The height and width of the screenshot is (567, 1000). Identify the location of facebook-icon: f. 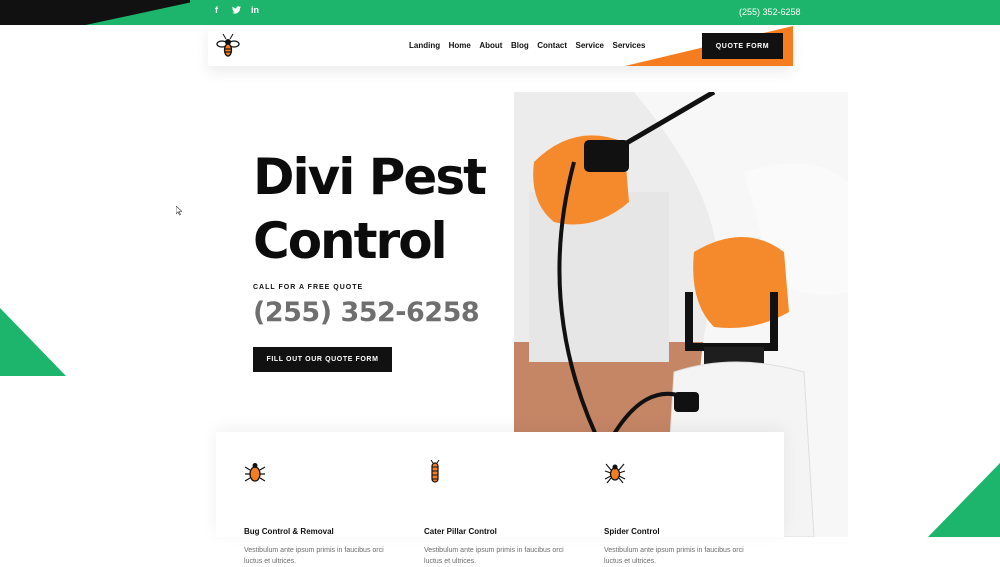
(216, 10).